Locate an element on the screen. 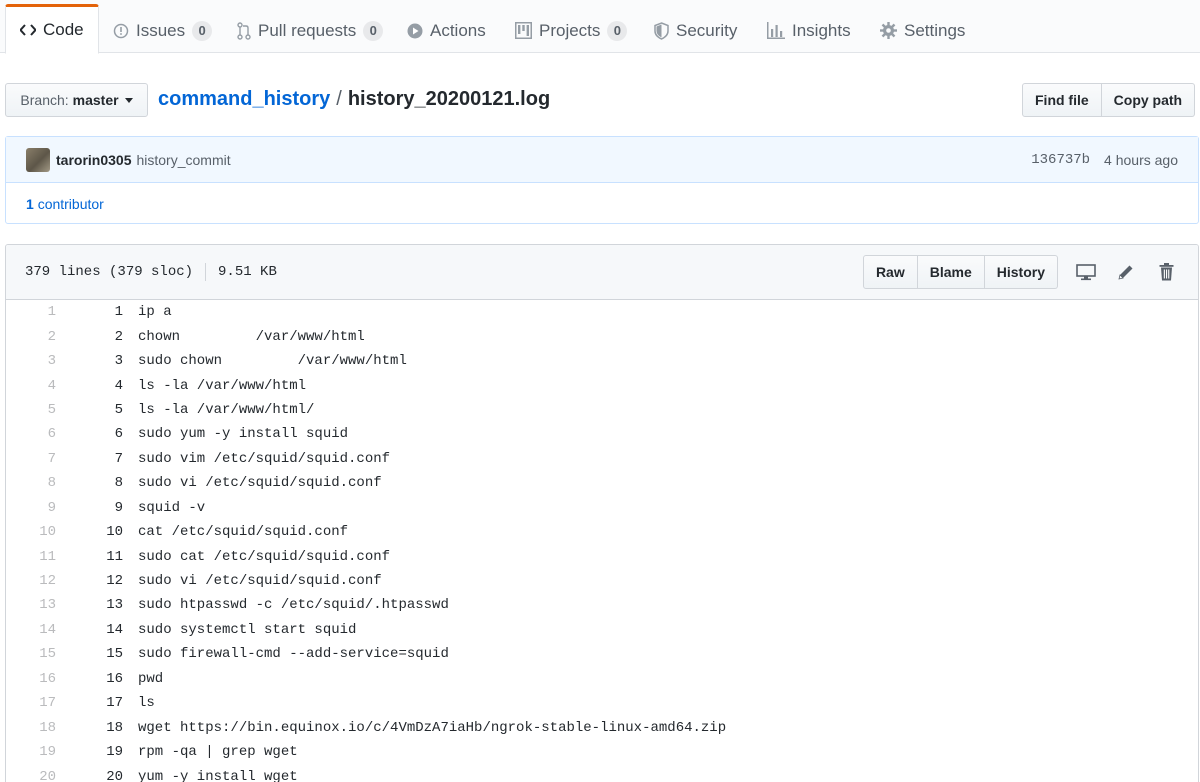 This screenshot has height=782, width=1200. history-number: 18 is located at coordinates (114, 727).